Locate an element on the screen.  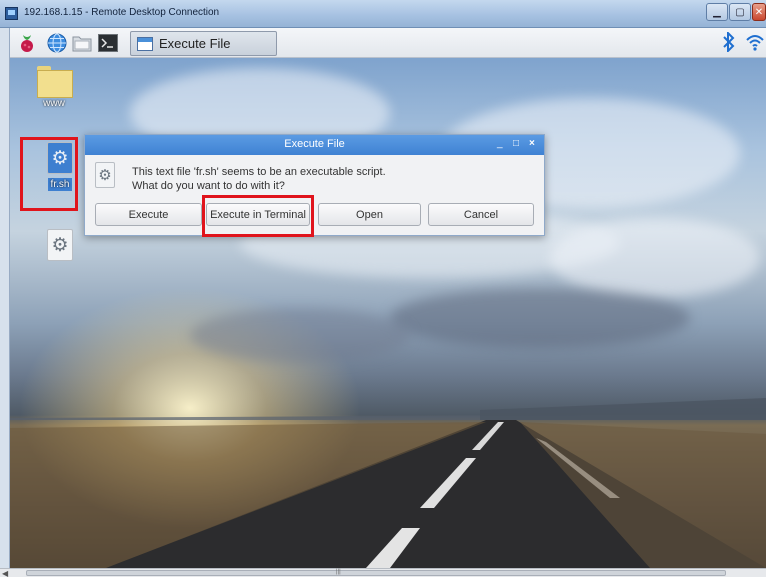
file-manager-icon is located at coordinates (82, 43).